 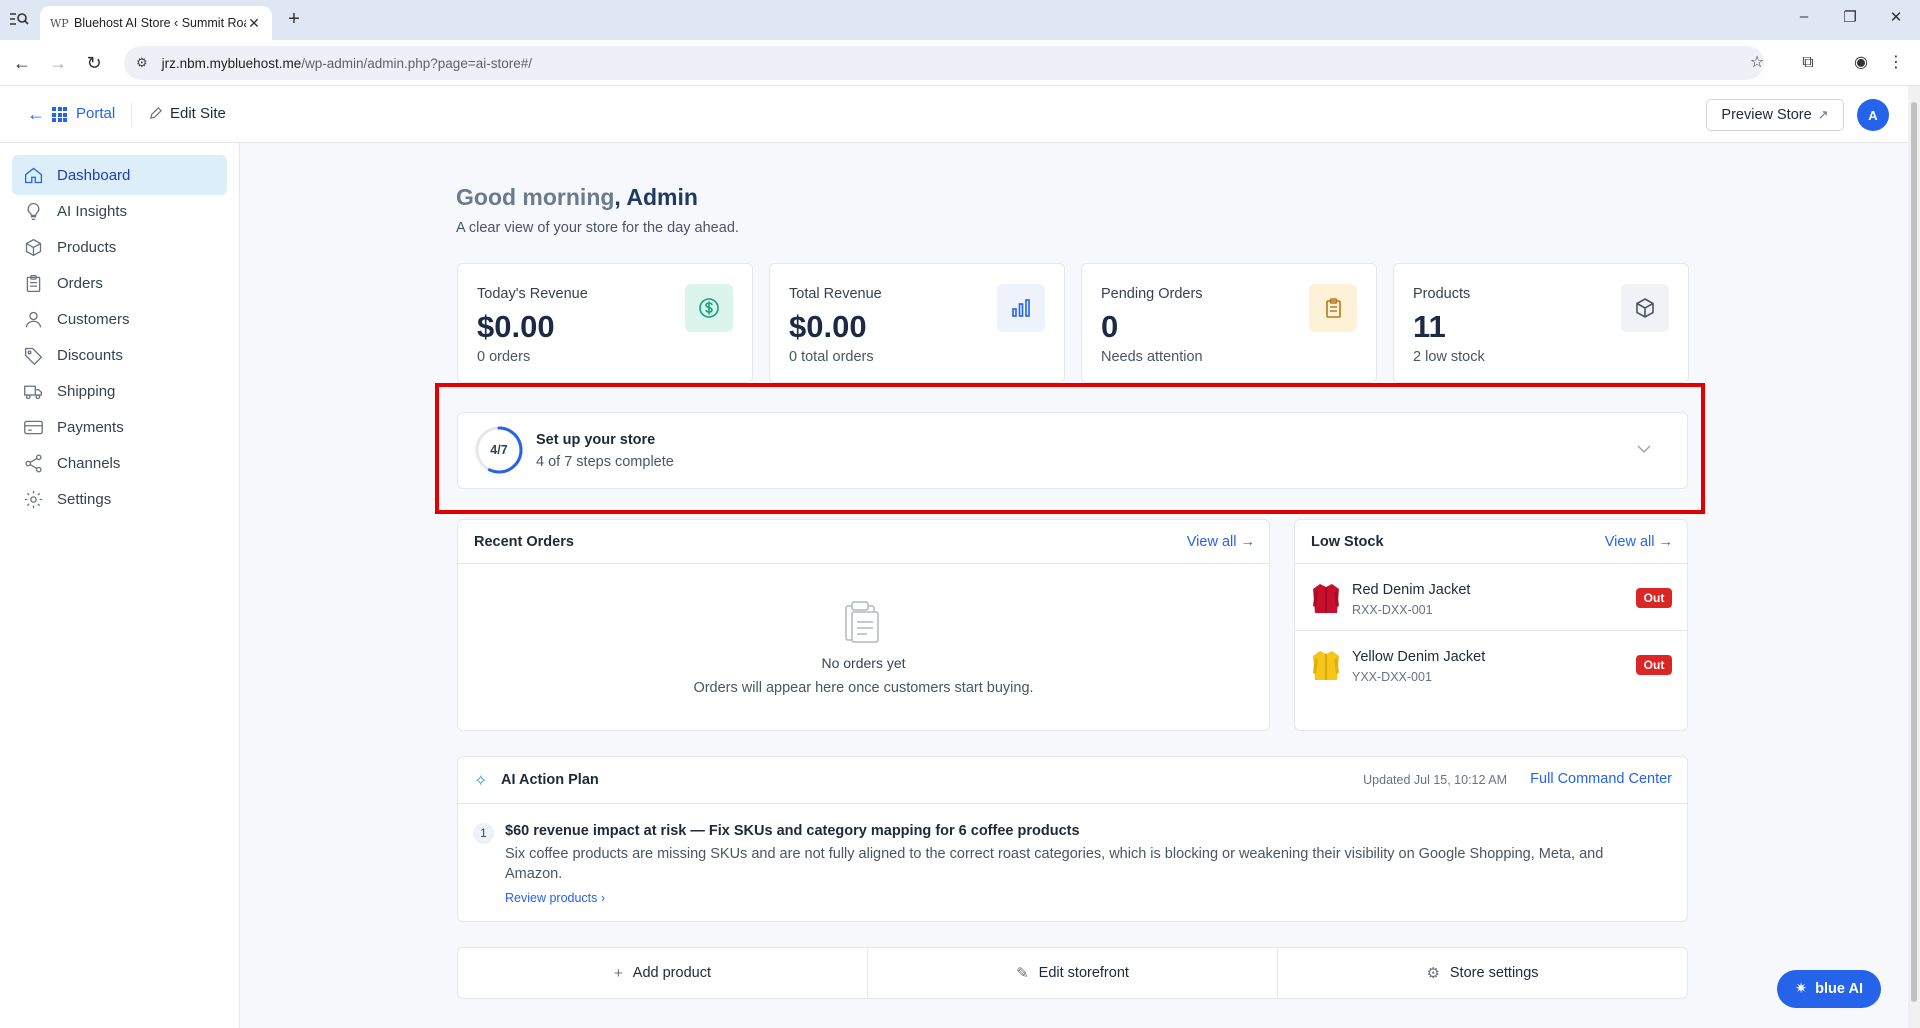 What do you see at coordinates (33, 211) in the screenshot?
I see `lightbulb-icon` at bounding box center [33, 211].